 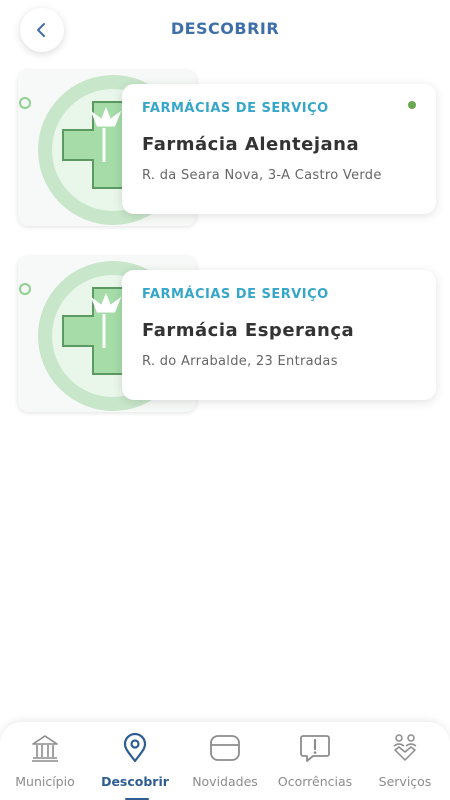 I want to click on nav-label: Descobrir, so click(x=135, y=781).